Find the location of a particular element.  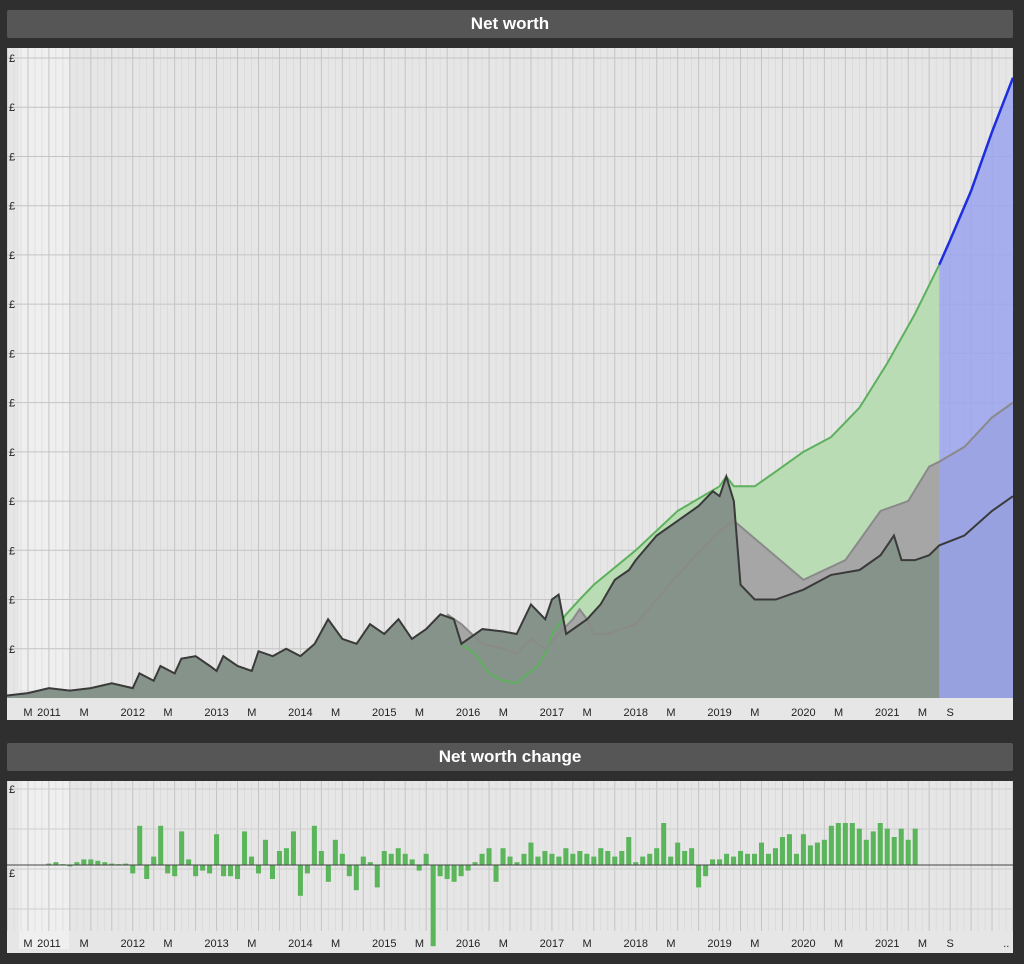

x-tick-label: .. is located at coordinates (1006, 944).